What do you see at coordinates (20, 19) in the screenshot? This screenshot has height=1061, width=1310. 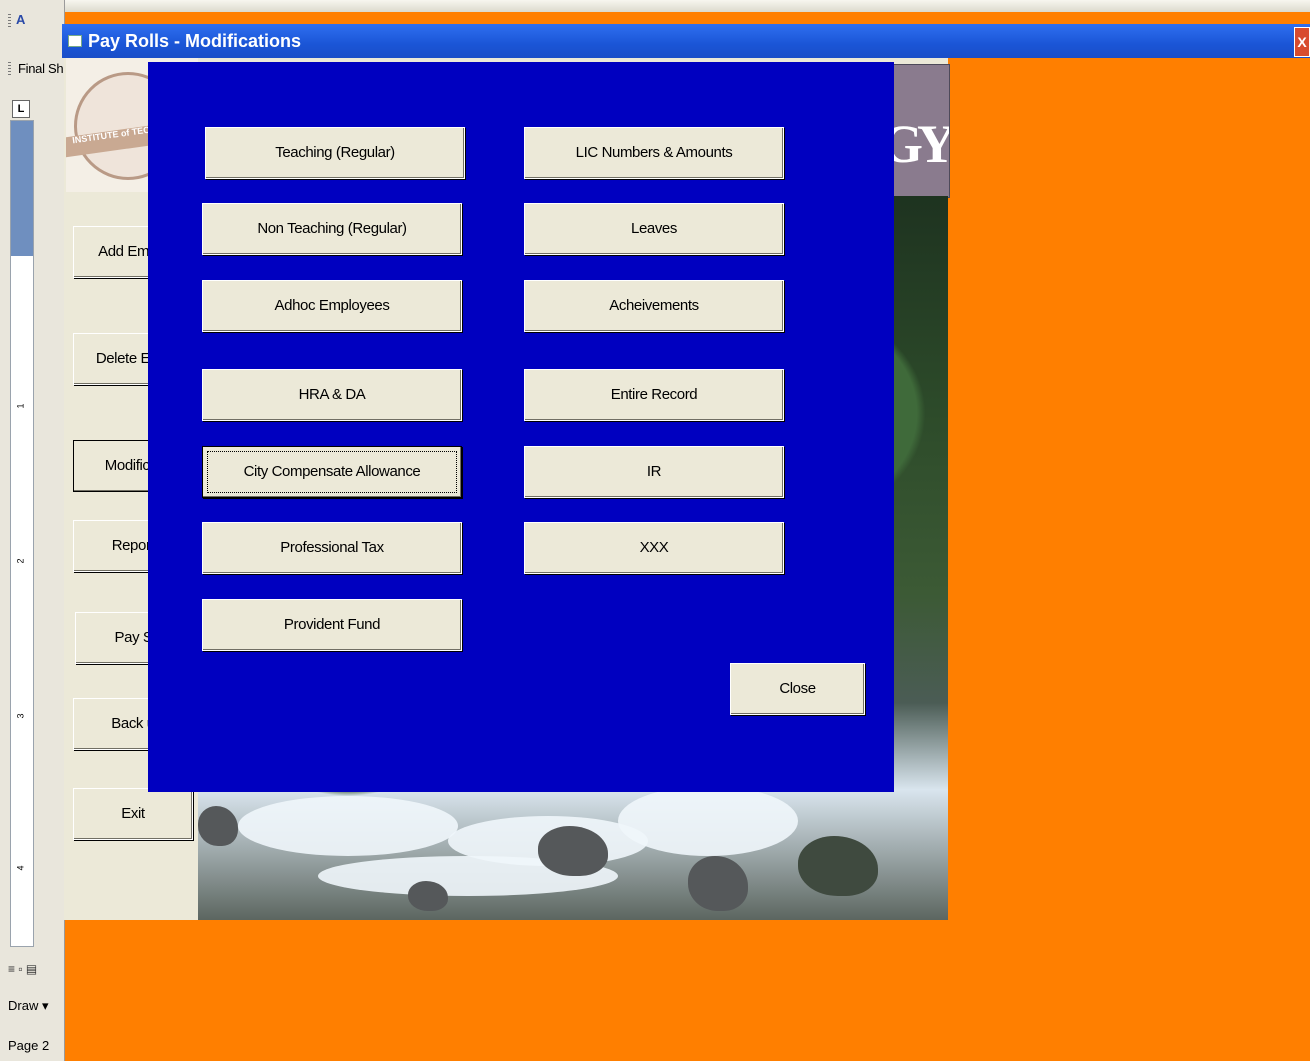 I see `font-color-icon: A` at bounding box center [20, 19].